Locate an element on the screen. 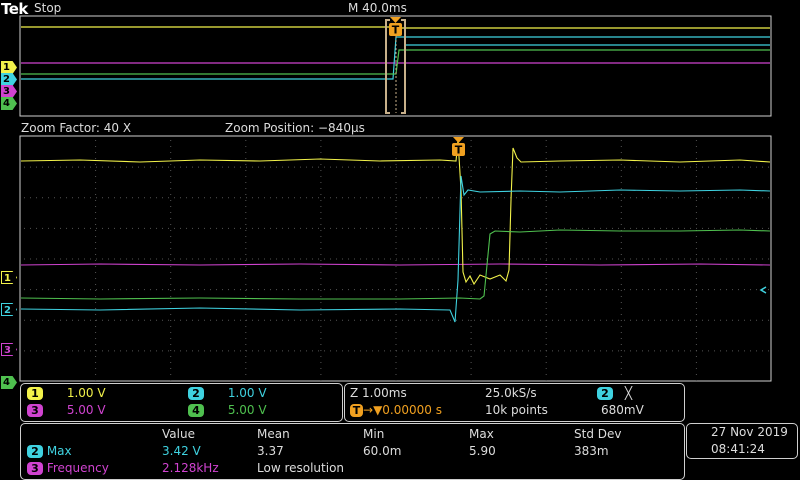 The image size is (800, 480). trigger-position-icon: T is located at coordinates (395, 28).